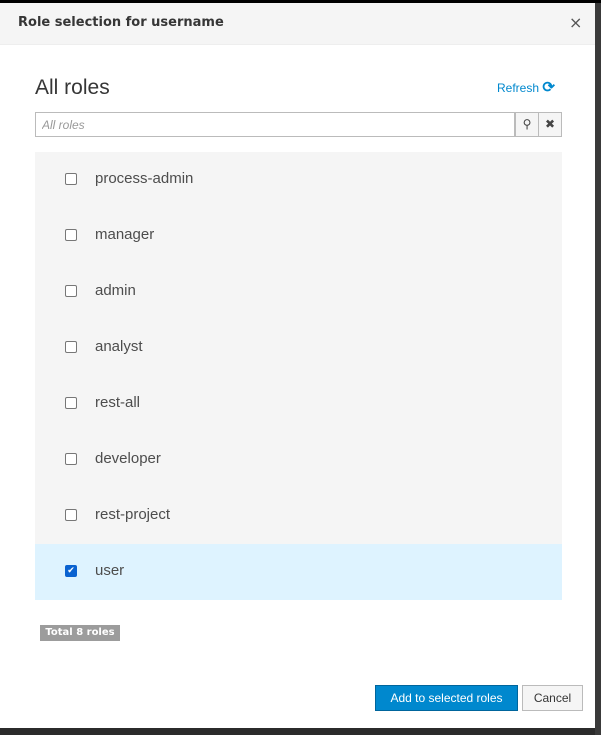 This screenshot has width=601, height=735. Describe the element at coordinates (110, 570) in the screenshot. I see `role-label: user` at that location.